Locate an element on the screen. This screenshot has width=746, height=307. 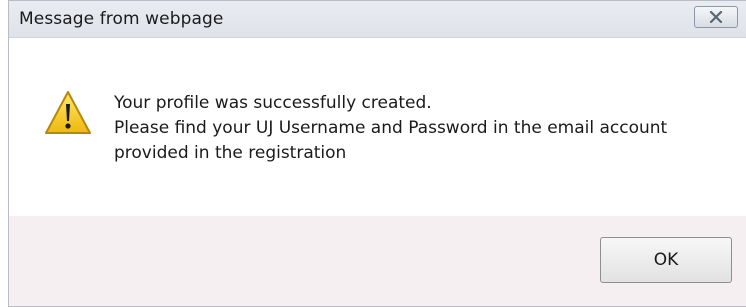
dialog-titlebar: Message from webpage is located at coordinates (377, 19).